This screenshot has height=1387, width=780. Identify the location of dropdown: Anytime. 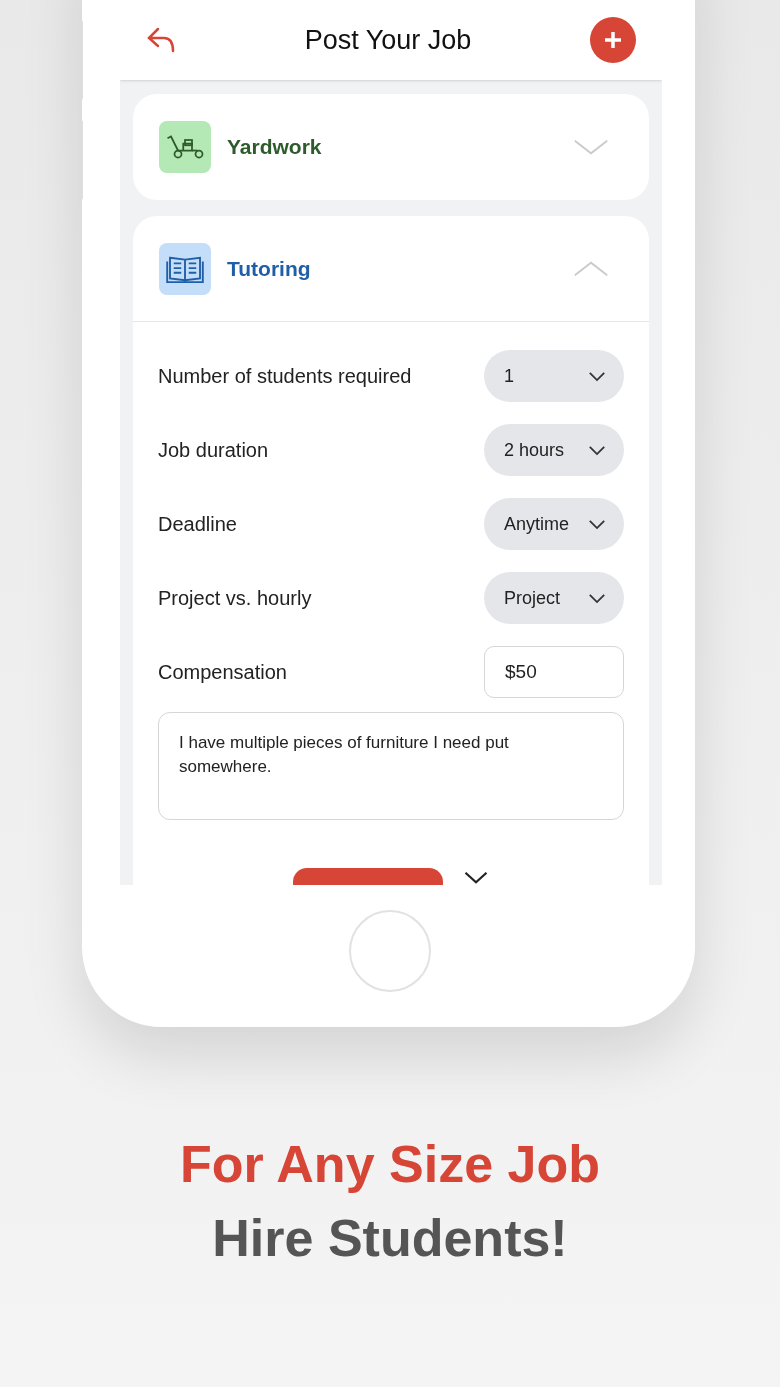
(554, 524).